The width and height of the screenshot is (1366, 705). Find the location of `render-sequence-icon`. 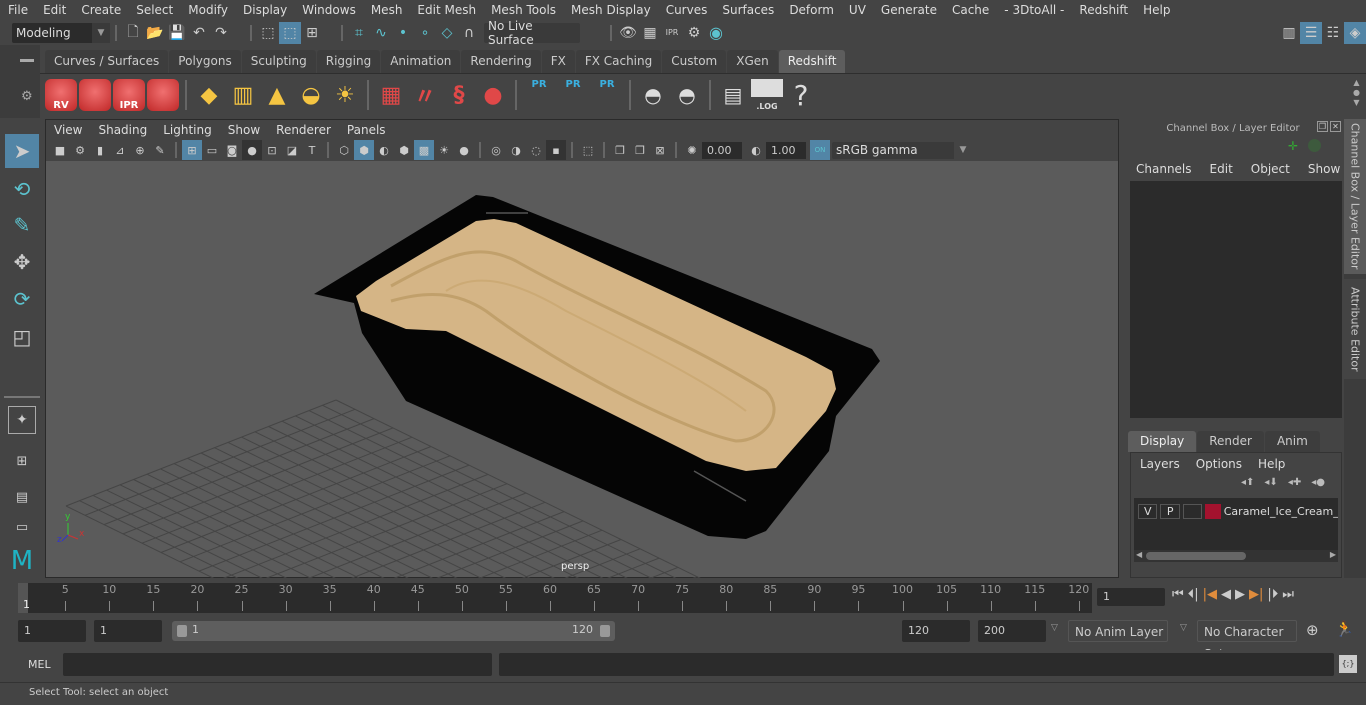

render-sequence-icon is located at coordinates (95, 95).